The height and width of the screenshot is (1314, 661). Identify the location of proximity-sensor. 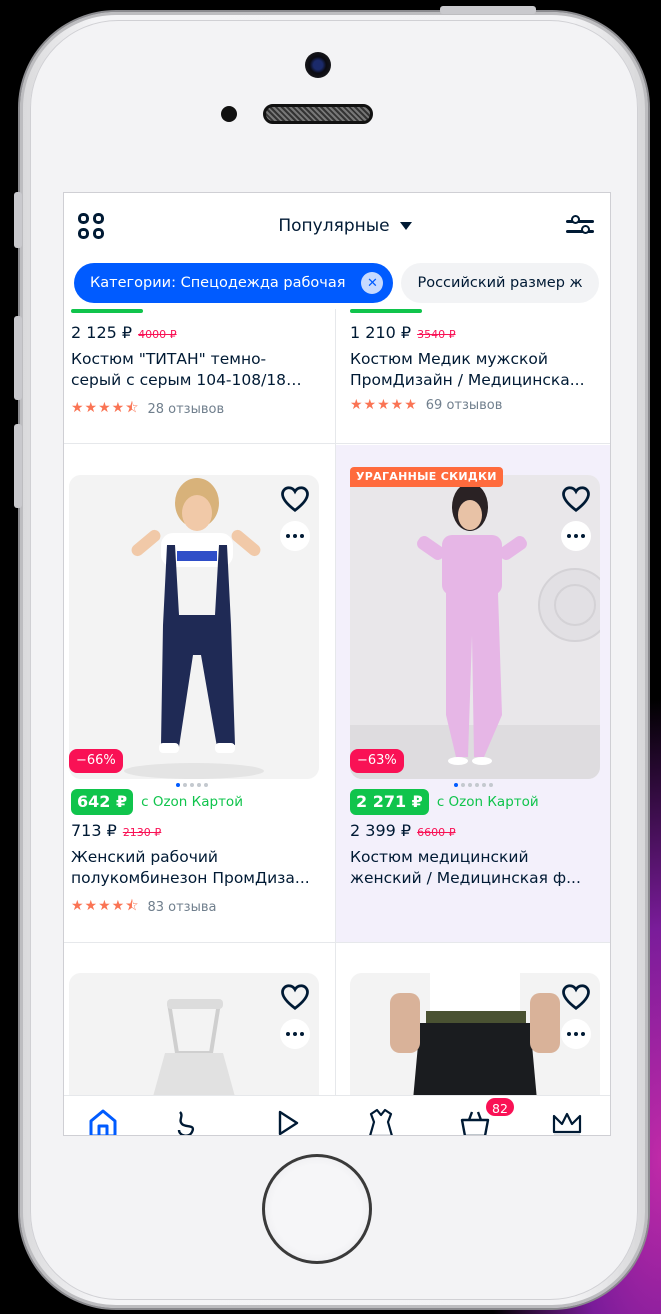
(229, 114).